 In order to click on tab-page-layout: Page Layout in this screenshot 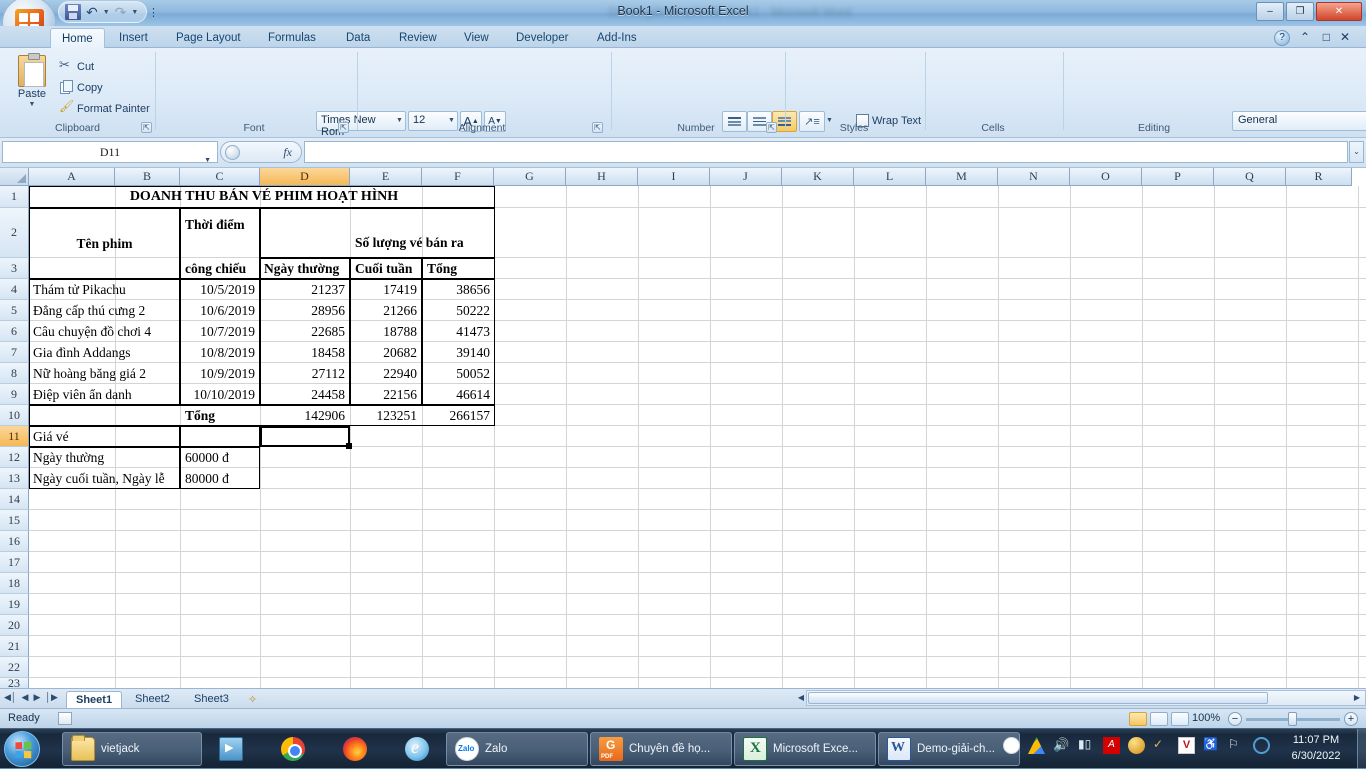, I will do `click(208, 38)`.